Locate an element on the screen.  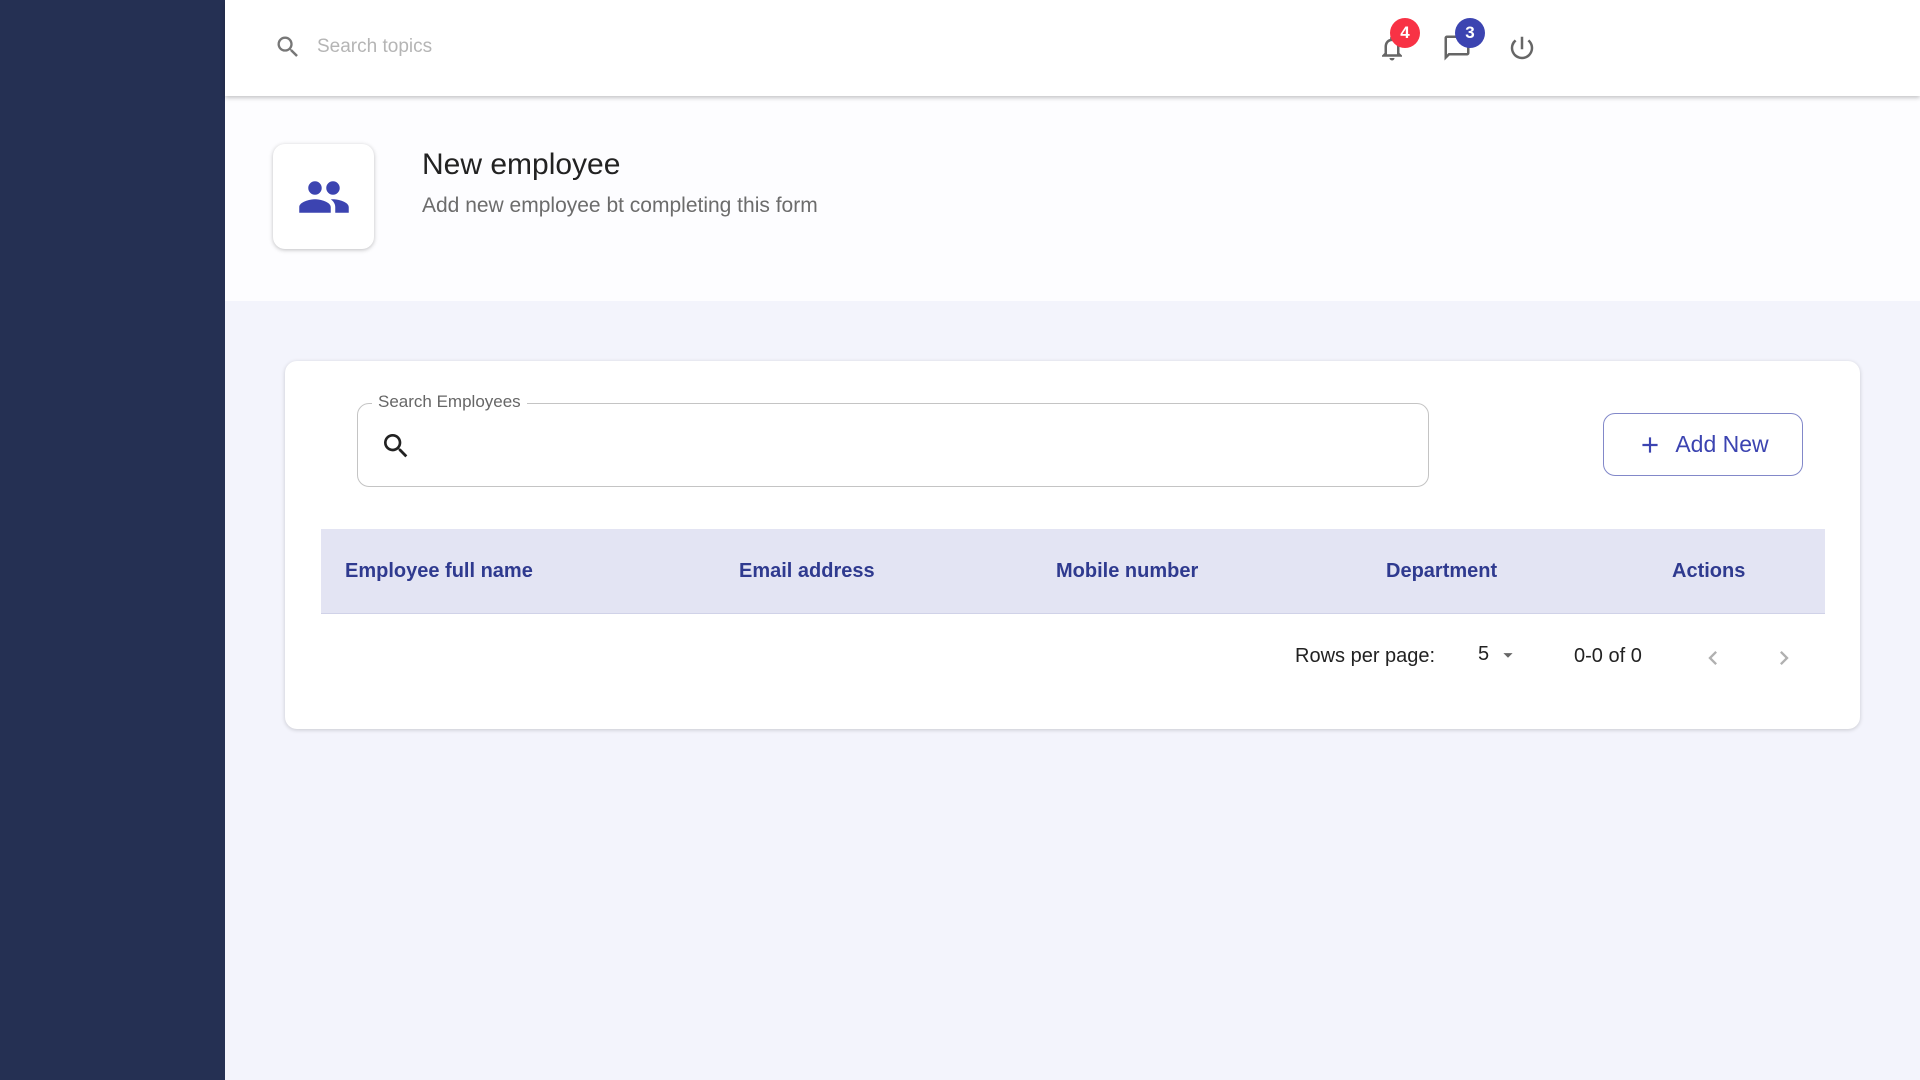
plus-icon is located at coordinates (1650, 444).